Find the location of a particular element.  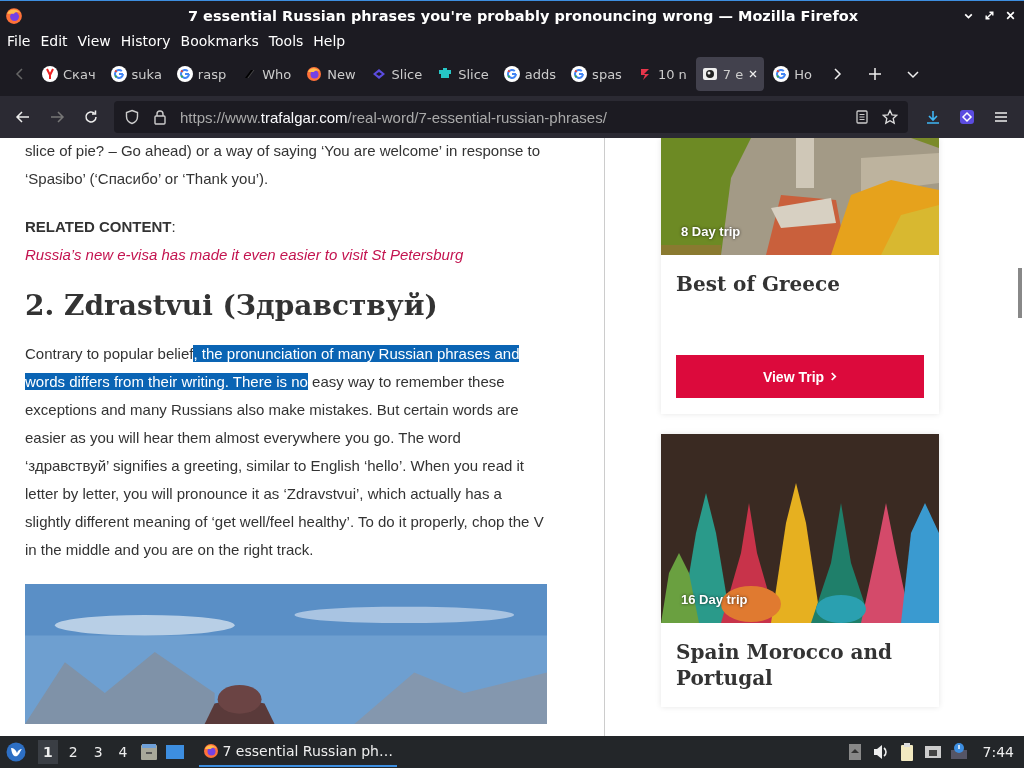

browser-tab: spas is located at coordinates (596, 74).